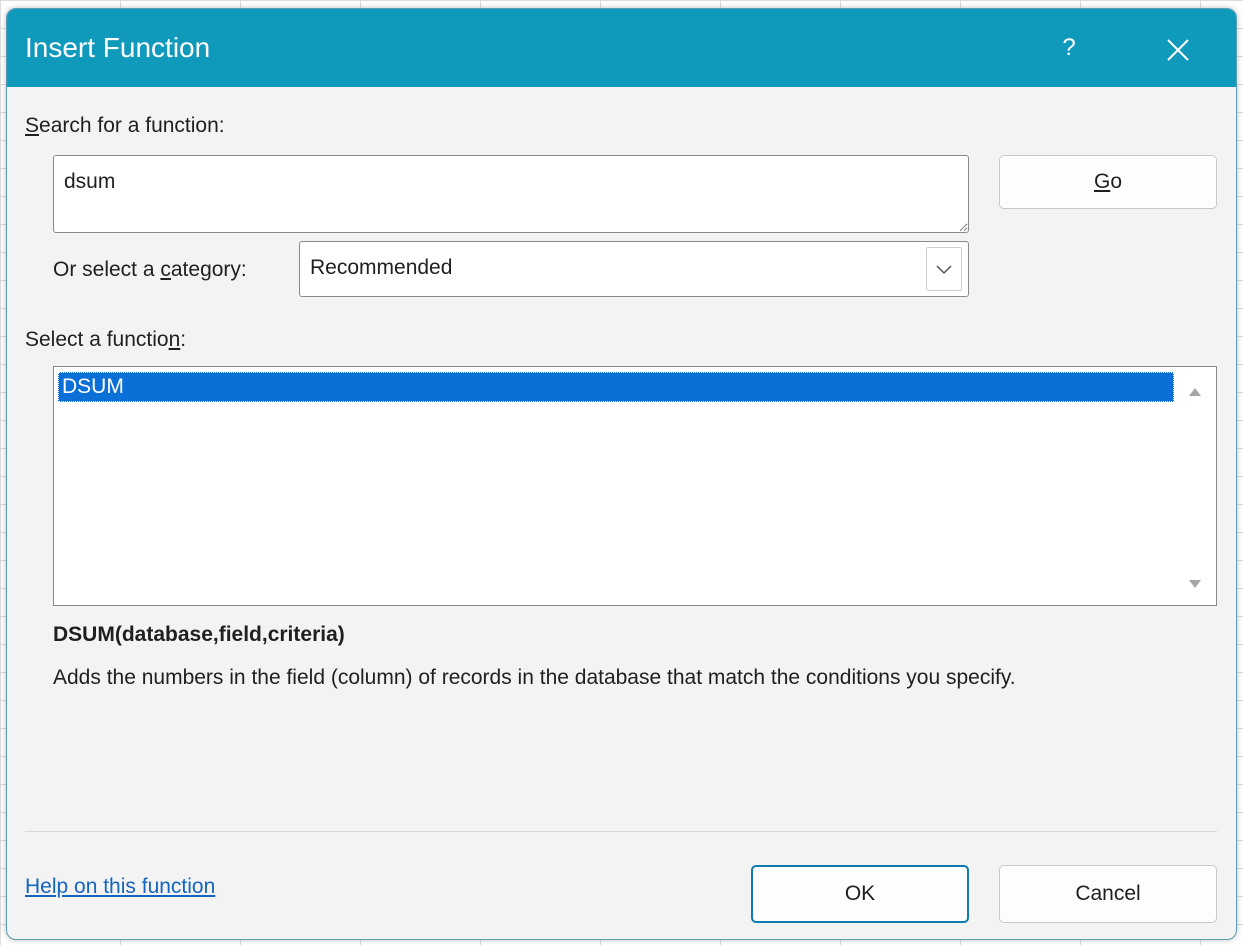 Image resolution: width=1243 pixels, height=945 pixels. Describe the element at coordinates (634, 269) in the screenshot. I see `category-select: Recommended` at that location.